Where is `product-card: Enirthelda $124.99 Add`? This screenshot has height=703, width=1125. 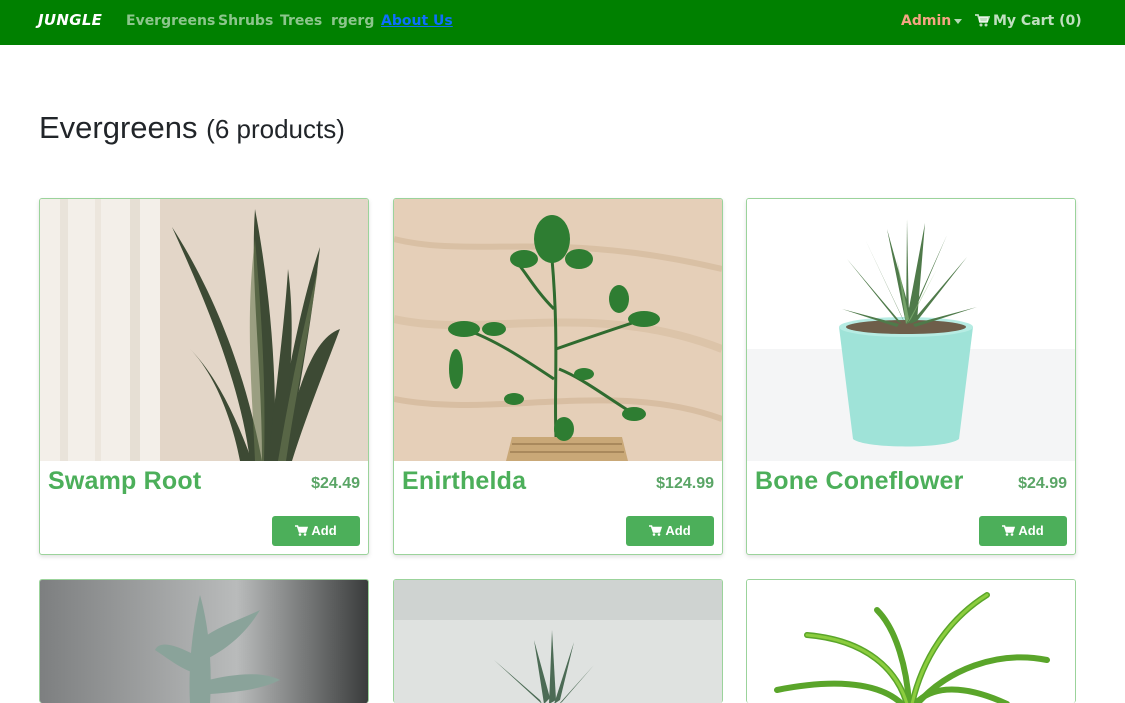 product-card: Enirthelda $124.99 Add is located at coordinates (558, 376).